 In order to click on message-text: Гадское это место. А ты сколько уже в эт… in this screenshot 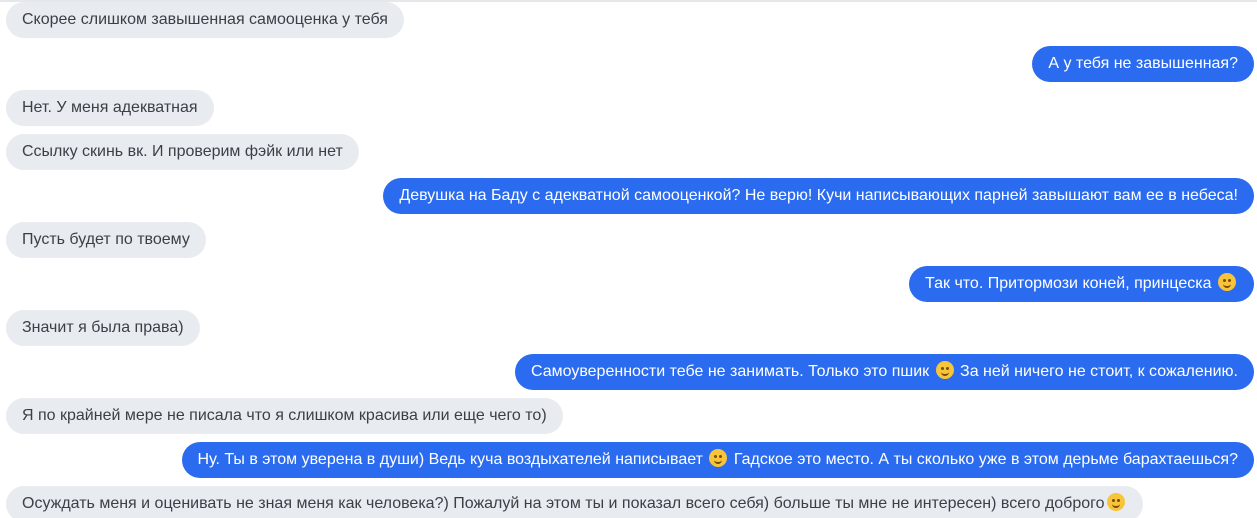, I will do `click(983, 459)`.